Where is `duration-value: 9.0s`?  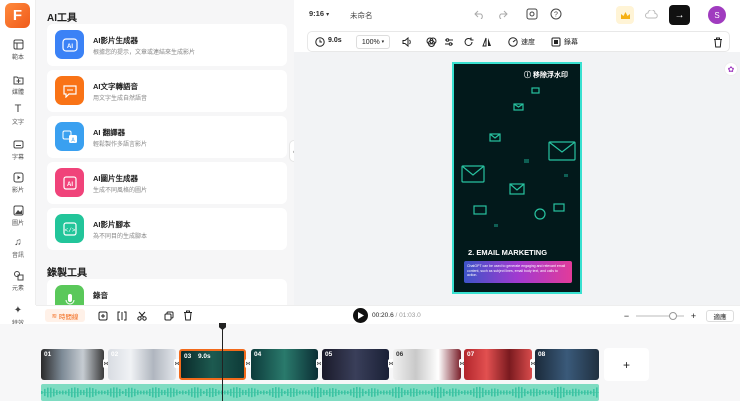
duration-value: 9.0s is located at coordinates (335, 40).